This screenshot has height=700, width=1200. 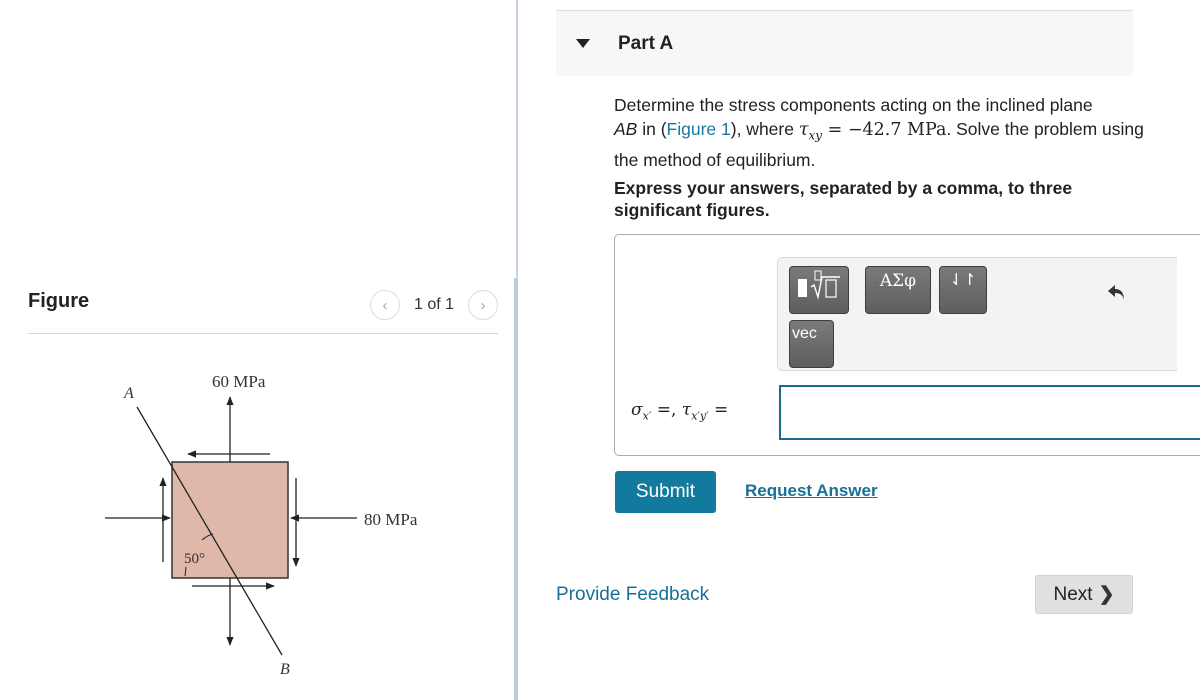 What do you see at coordinates (764, 129) in the screenshot?
I see `question-fragment: ), where` at bounding box center [764, 129].